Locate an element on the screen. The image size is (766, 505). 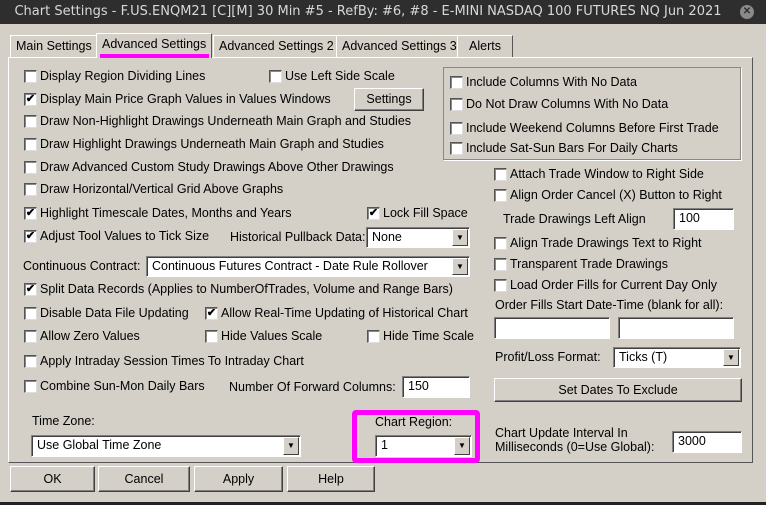
tab-advanced-settings-3: Advanced Settings 3 is located at coordinates (399, 46).